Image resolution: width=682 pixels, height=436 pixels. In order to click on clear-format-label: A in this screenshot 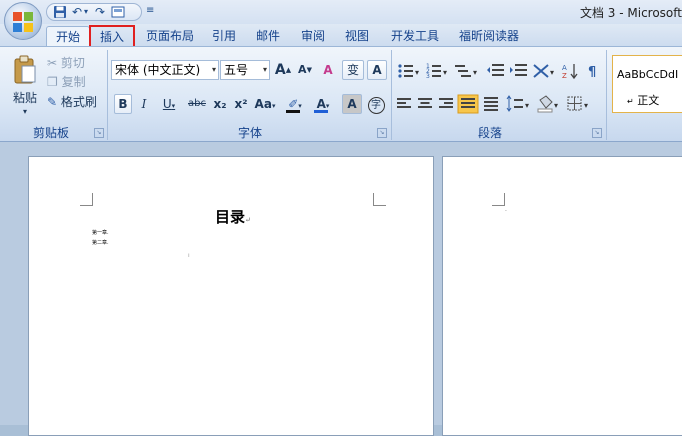, I will do `click(328, 70)`.